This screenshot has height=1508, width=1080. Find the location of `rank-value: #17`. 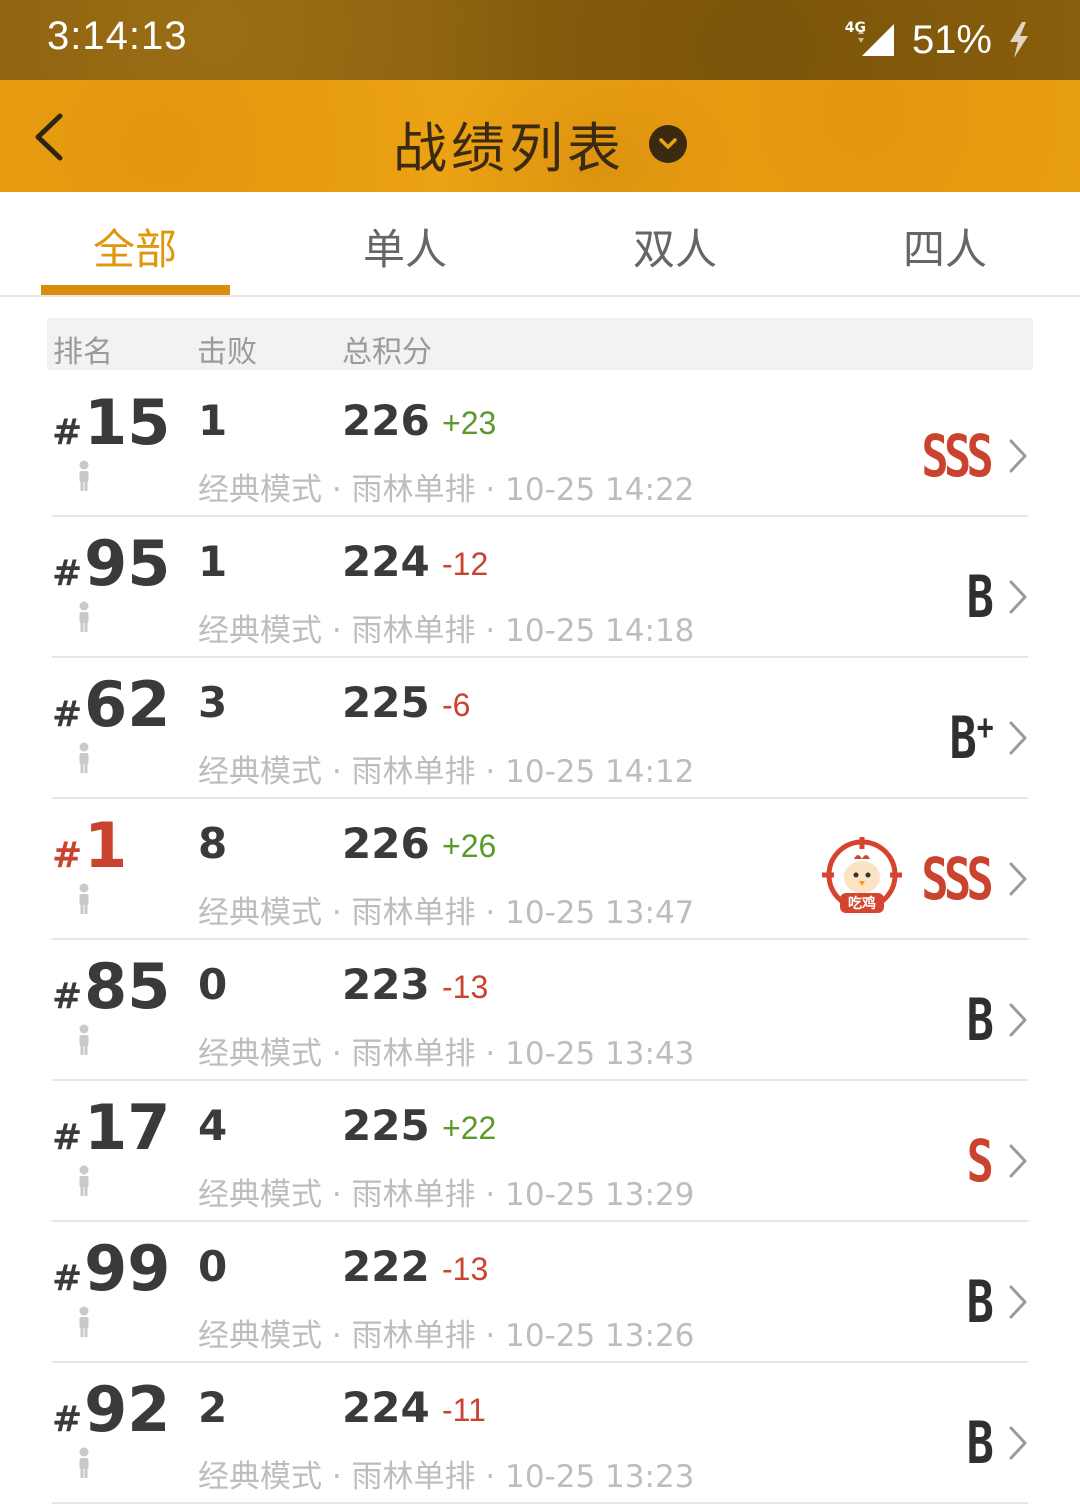

rank-value: #17 is located at coordinates (111, 1127).